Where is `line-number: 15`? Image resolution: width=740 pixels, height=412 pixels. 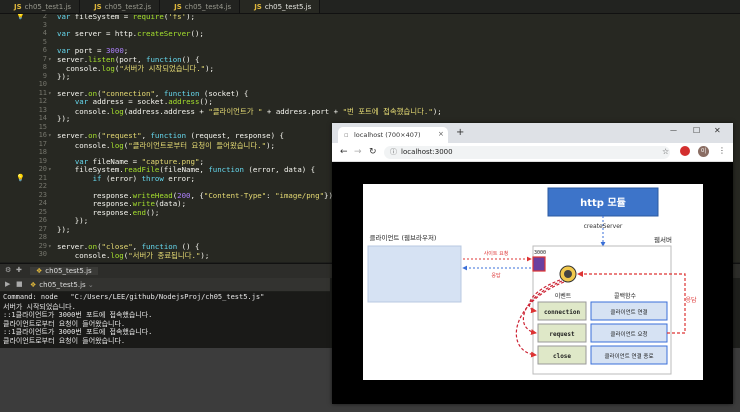 line-number: 15 is located at coordinates (42, 126).